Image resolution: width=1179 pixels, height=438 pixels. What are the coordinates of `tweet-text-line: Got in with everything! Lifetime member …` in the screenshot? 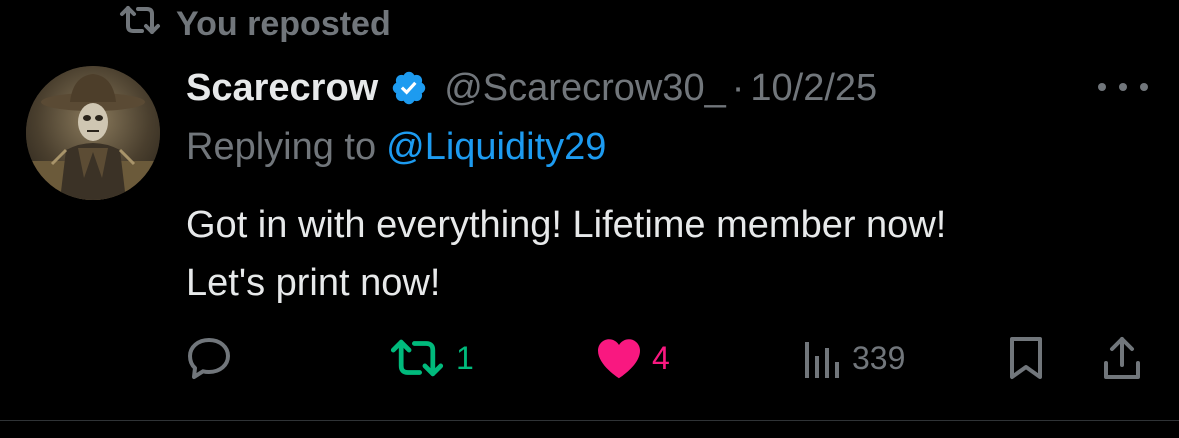 It's located at (566, 225).